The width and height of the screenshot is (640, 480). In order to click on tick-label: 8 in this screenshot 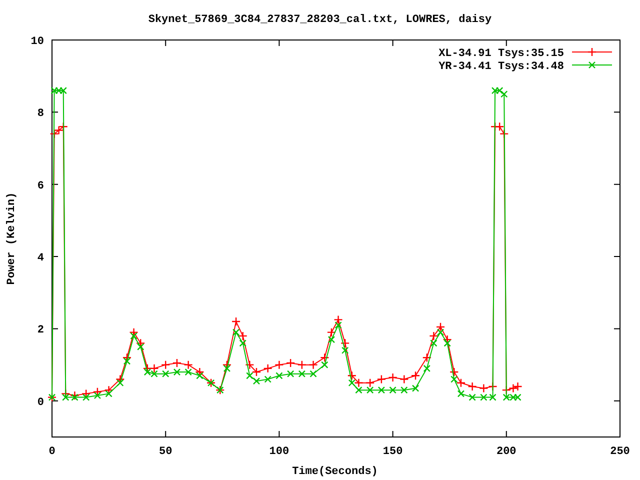, I will do `click(40, 114)`.